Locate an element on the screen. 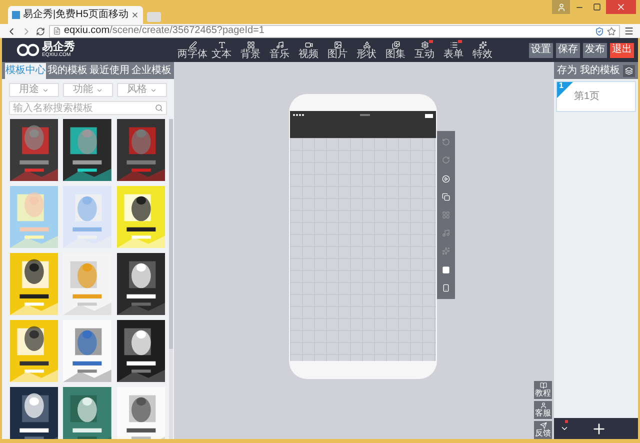 The width and height of the screenshot is (640, 443). toolbar-button: 视频 is located at coordinates (308, 50).